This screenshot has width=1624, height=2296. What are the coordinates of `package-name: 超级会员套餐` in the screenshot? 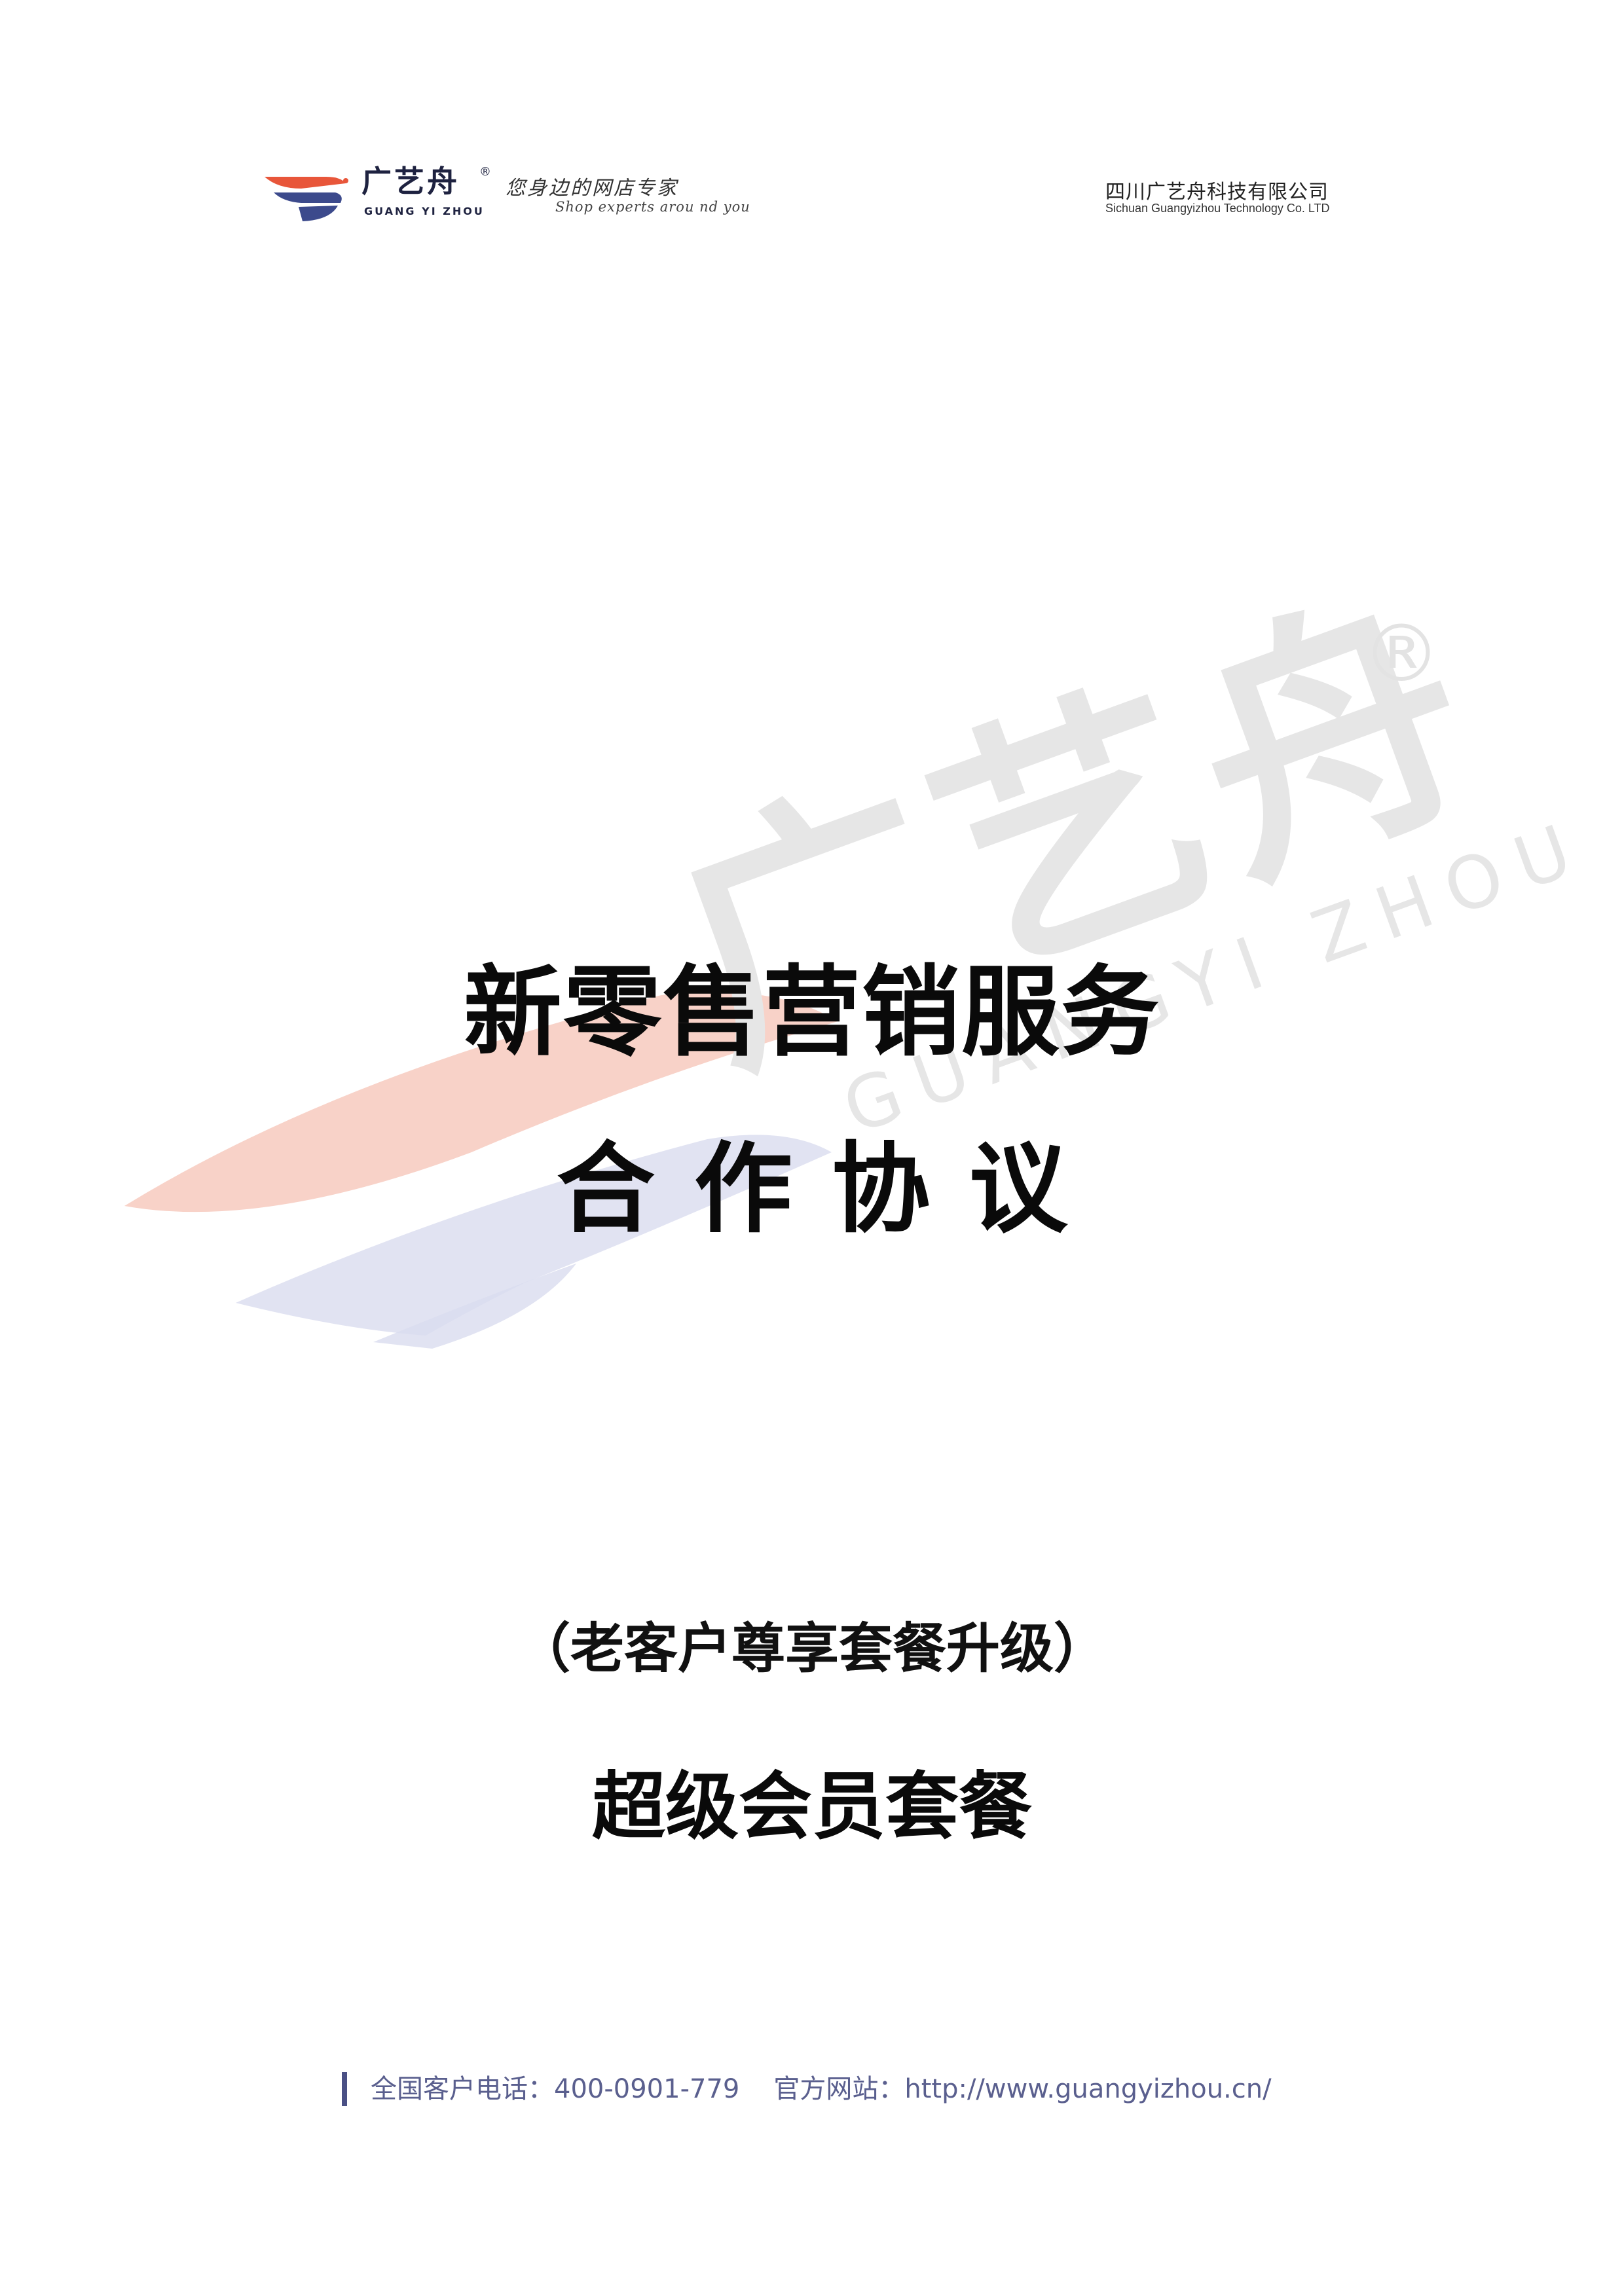 It's located at (812, 1807).